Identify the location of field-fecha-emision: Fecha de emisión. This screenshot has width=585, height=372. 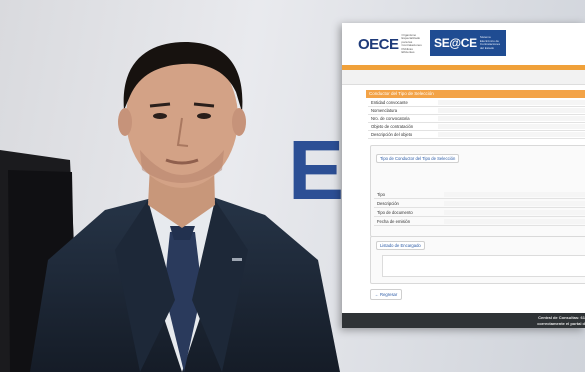
(479, 222).